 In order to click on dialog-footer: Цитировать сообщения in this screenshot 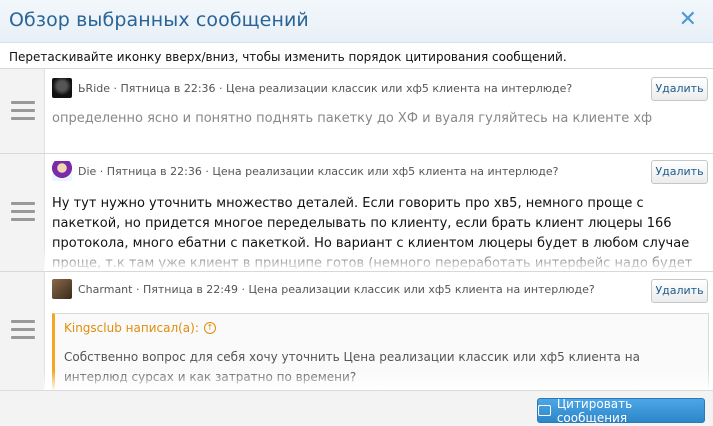, I will do `click(356, 408)`.